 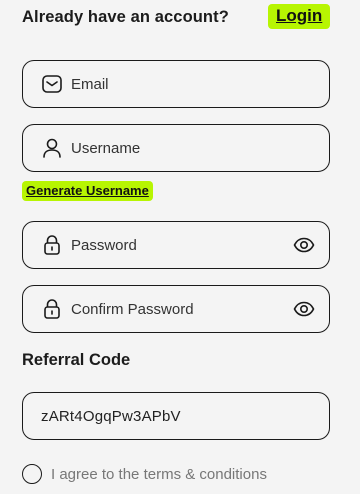 I want to click on referral-code-field: zARt4OgqPw3APbV, so click(x=176, y=416).